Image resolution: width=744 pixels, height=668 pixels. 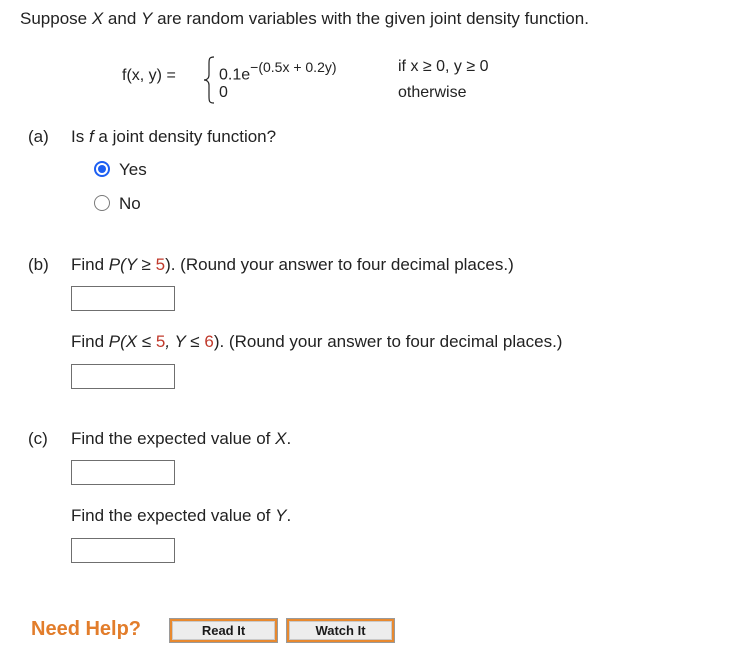 What do you see at coordinates (38, 438) in the screenshot?
I see `part-c-label: (c)` at bounding box center [38, 438].